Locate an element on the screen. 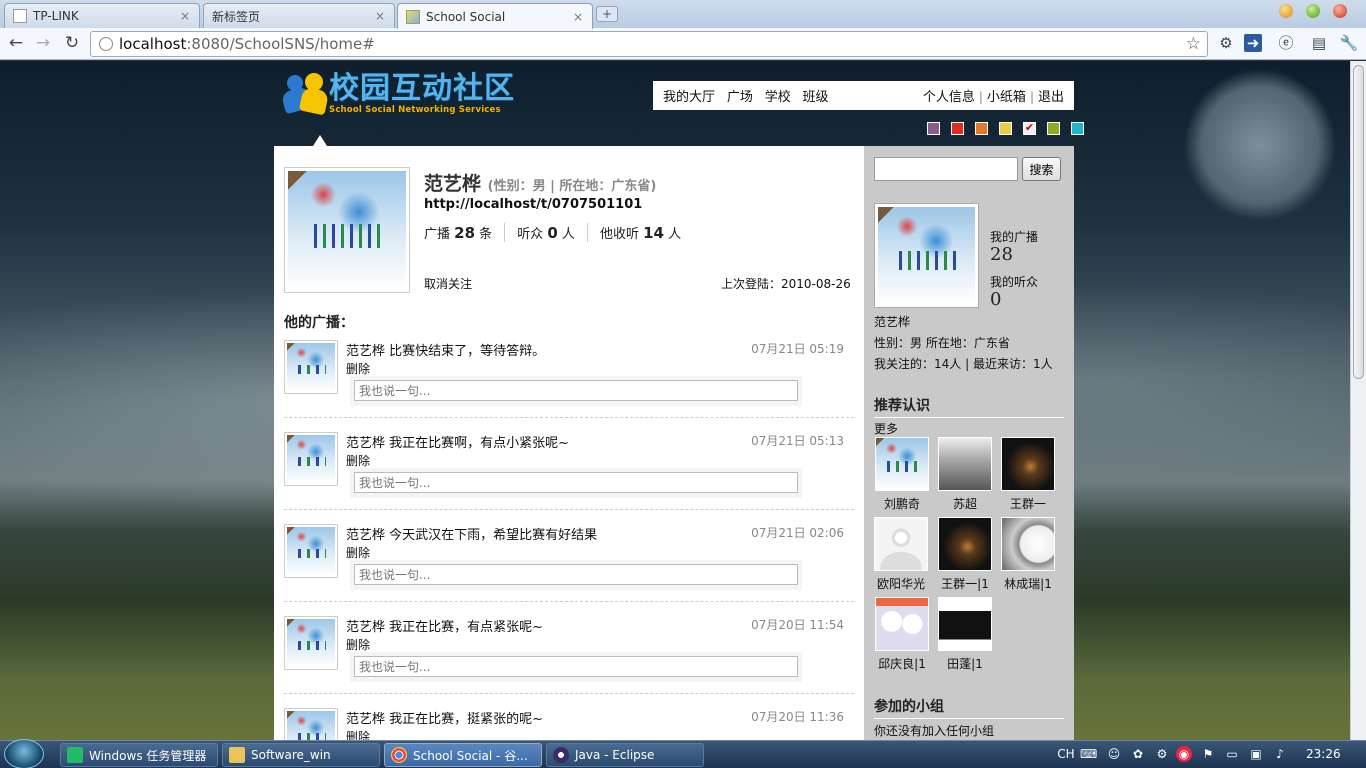  site-logo: 校园互动社区 School Social Networking Services is located at coordinates (397, 94).